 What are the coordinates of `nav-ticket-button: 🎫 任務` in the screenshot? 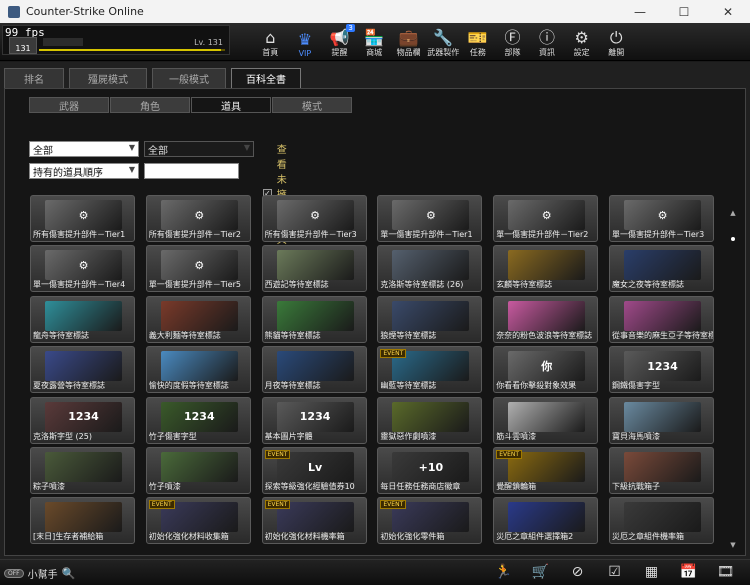 It's located at (478, 42).